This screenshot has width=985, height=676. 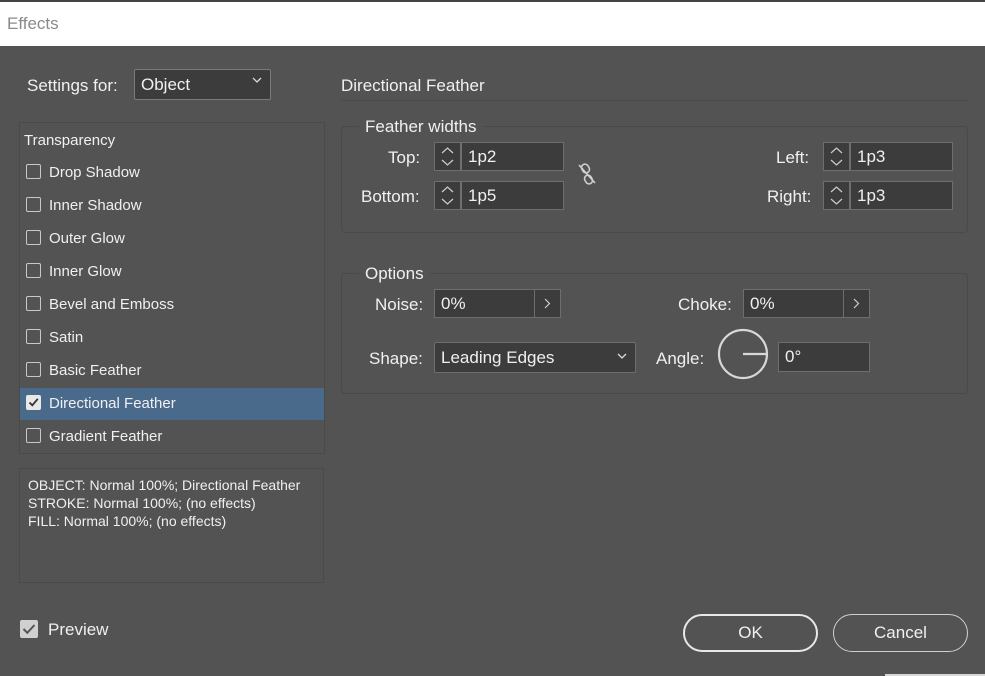 I want to click on top-label: Top:, so click(x=404, y=157).